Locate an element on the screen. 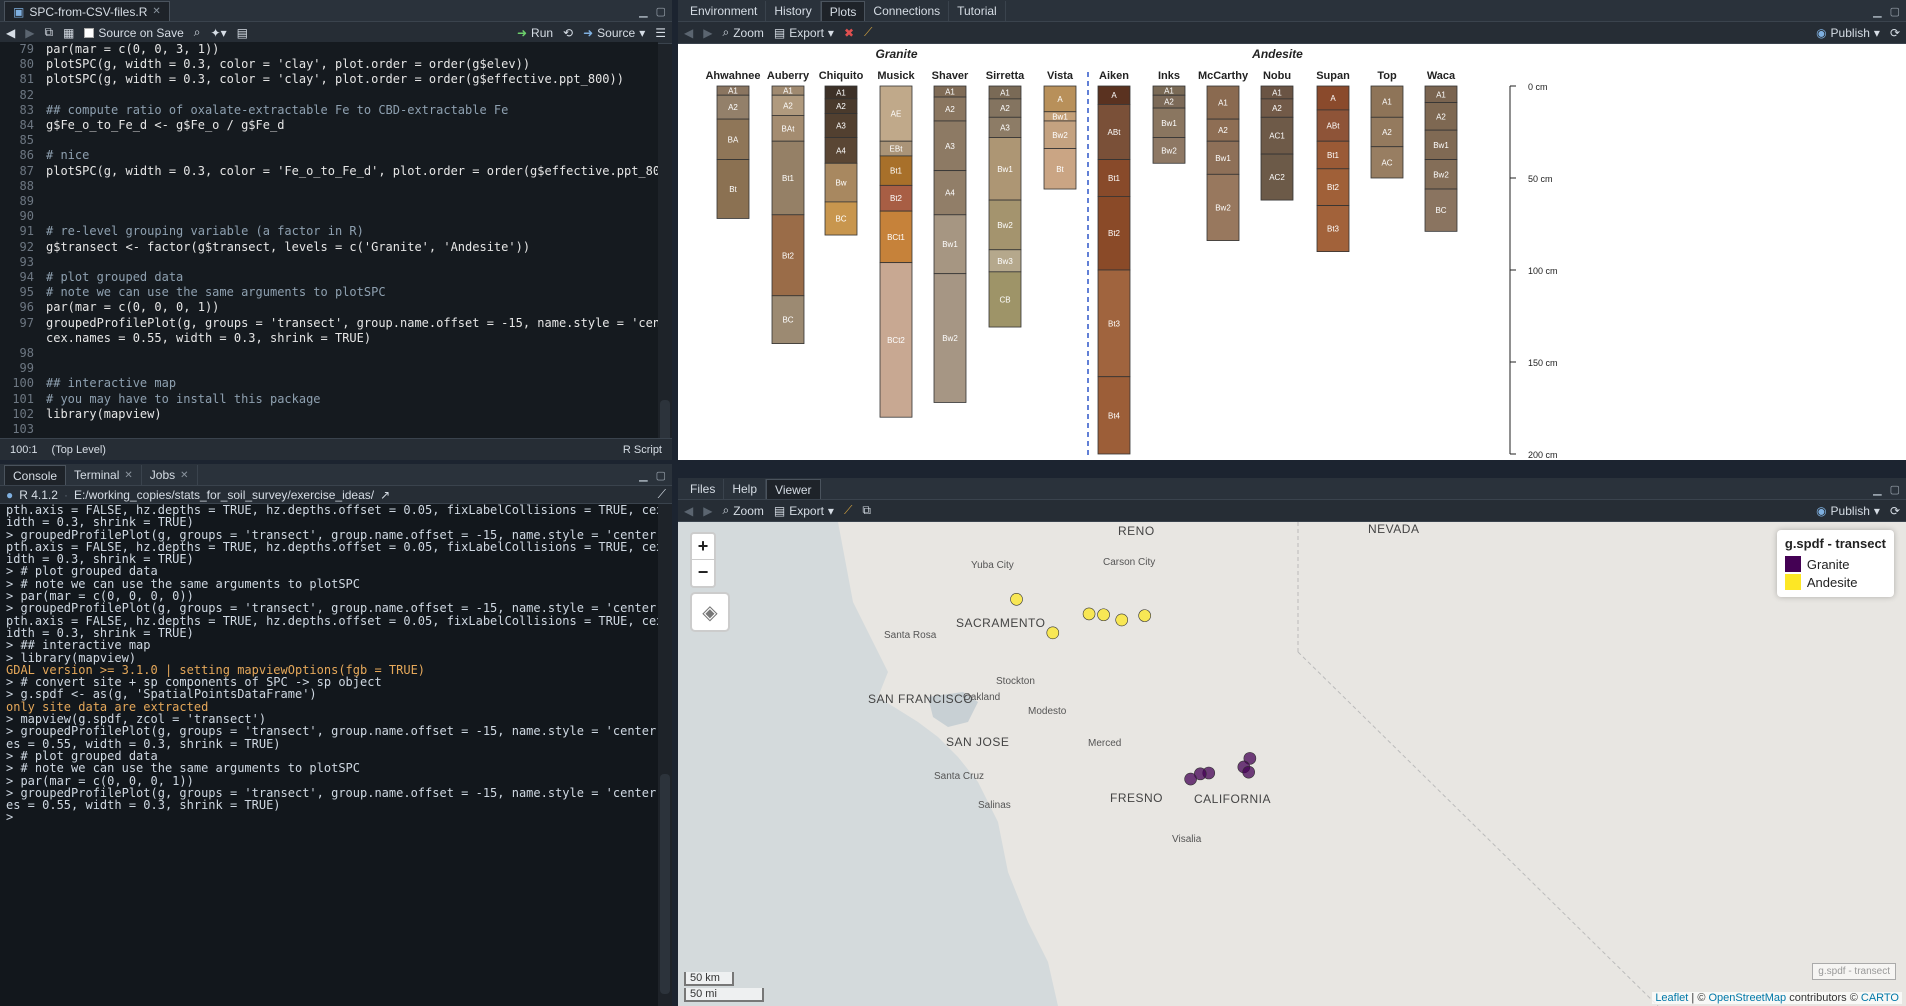 Image resolution: width=1906 pixels, height=1006 pixels. carto-link: CARTO is located at coordinates (1880, 998).